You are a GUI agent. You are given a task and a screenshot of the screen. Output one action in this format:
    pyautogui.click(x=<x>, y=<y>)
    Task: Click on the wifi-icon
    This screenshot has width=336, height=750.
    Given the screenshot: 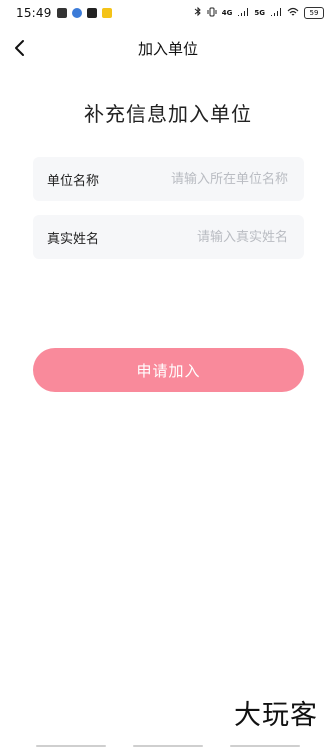 What is the action you would take?
    pyautogui.click(x=293, y=13)
    